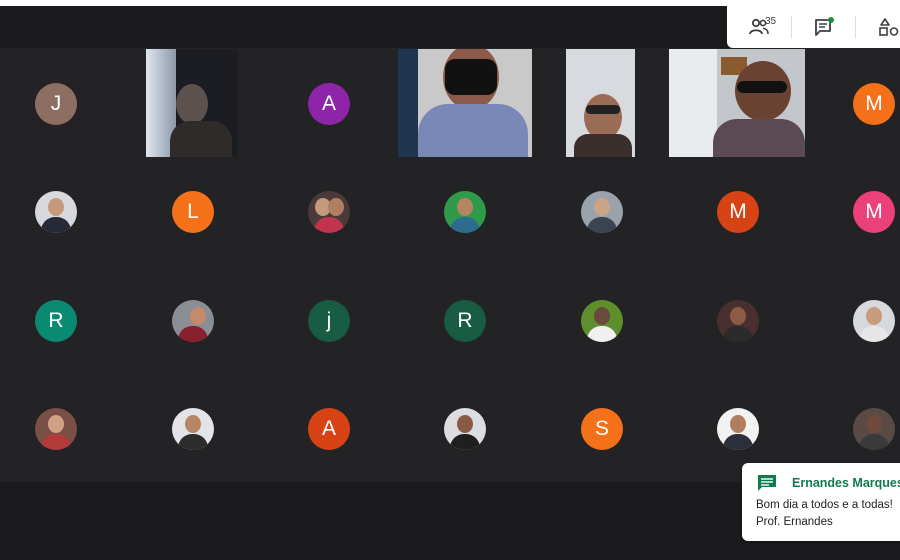 The height and width of the screenshot is (560, 900). Describe the element at coordinates (888, 27) in the screenshot. I see `activities-icon` at that location.